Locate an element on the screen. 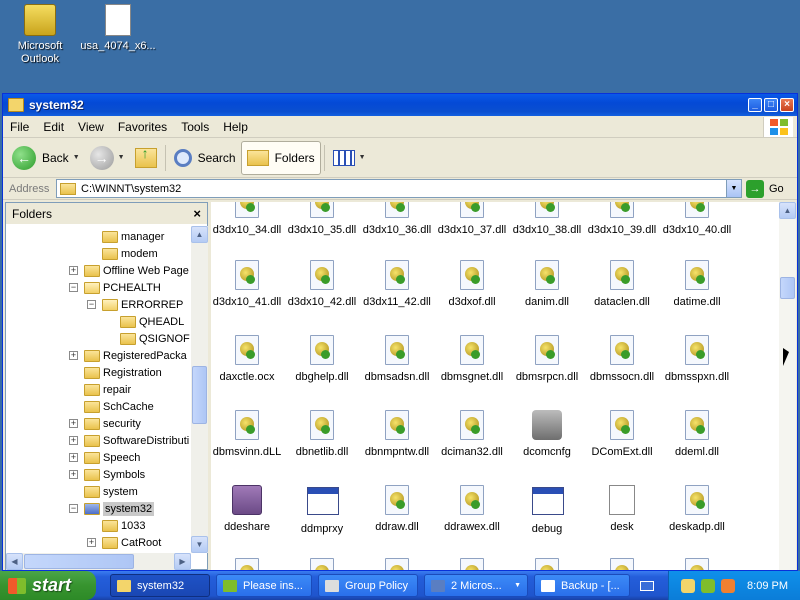 The image size is (800, 600). file-item: ddraw.dll is located at coordinates (397, 509).